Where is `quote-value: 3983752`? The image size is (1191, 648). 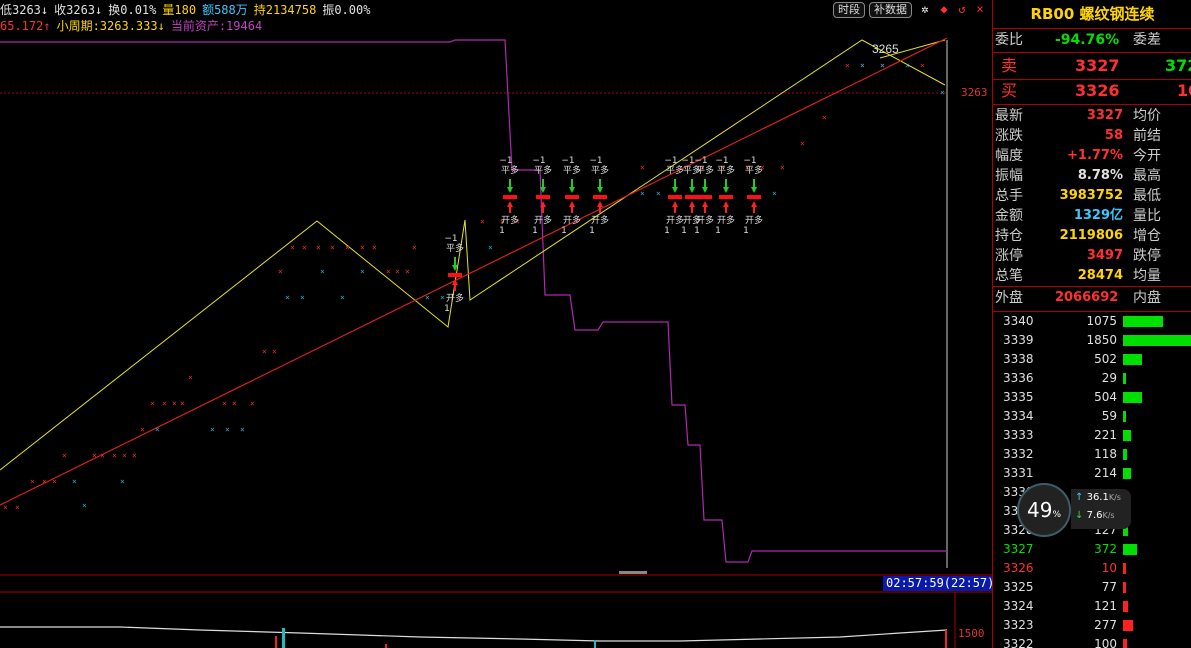
quote-value: 3983752 is located at coordinates (1091, 195).